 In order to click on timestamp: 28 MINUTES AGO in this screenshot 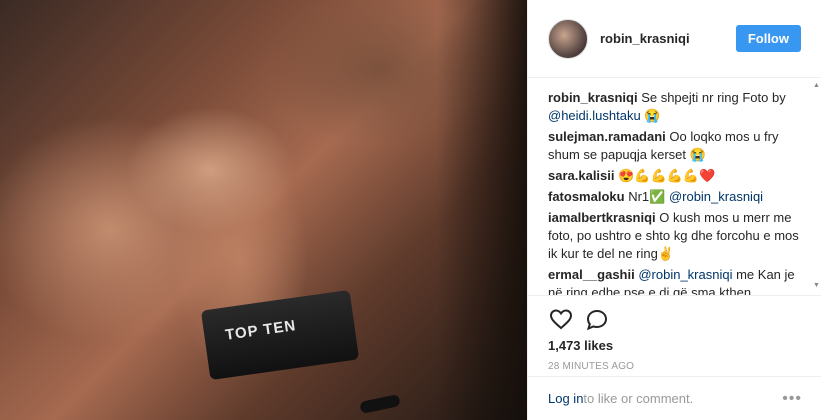, I will do `click(675, 366)`.